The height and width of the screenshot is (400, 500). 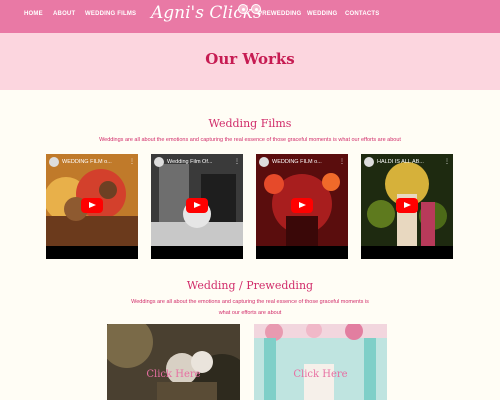 I want to click on nav-contacts: CONTACTS, so click(x=362, y=14).